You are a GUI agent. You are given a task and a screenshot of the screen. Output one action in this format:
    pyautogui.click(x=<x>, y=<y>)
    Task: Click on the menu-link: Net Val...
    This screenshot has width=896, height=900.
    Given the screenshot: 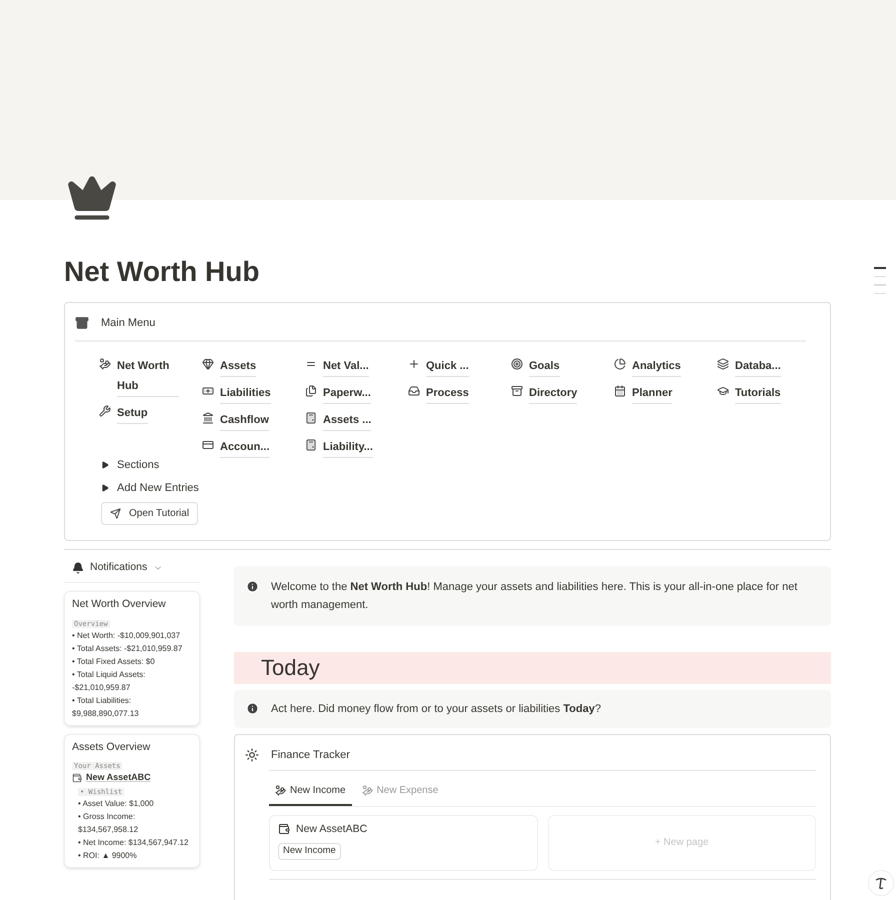 What is the action you would take?
    pyautogui.click(x=346, y=366)
    